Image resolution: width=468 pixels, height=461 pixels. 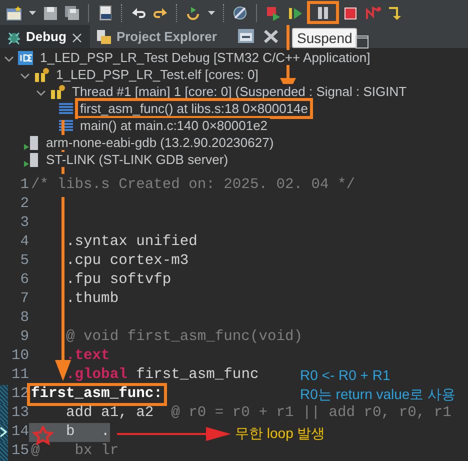 What do you see at coordinates (378, 395) in the screenshot?
I see `annotation-text: R0는 return value로 사용` at bounding box center [378, 395].